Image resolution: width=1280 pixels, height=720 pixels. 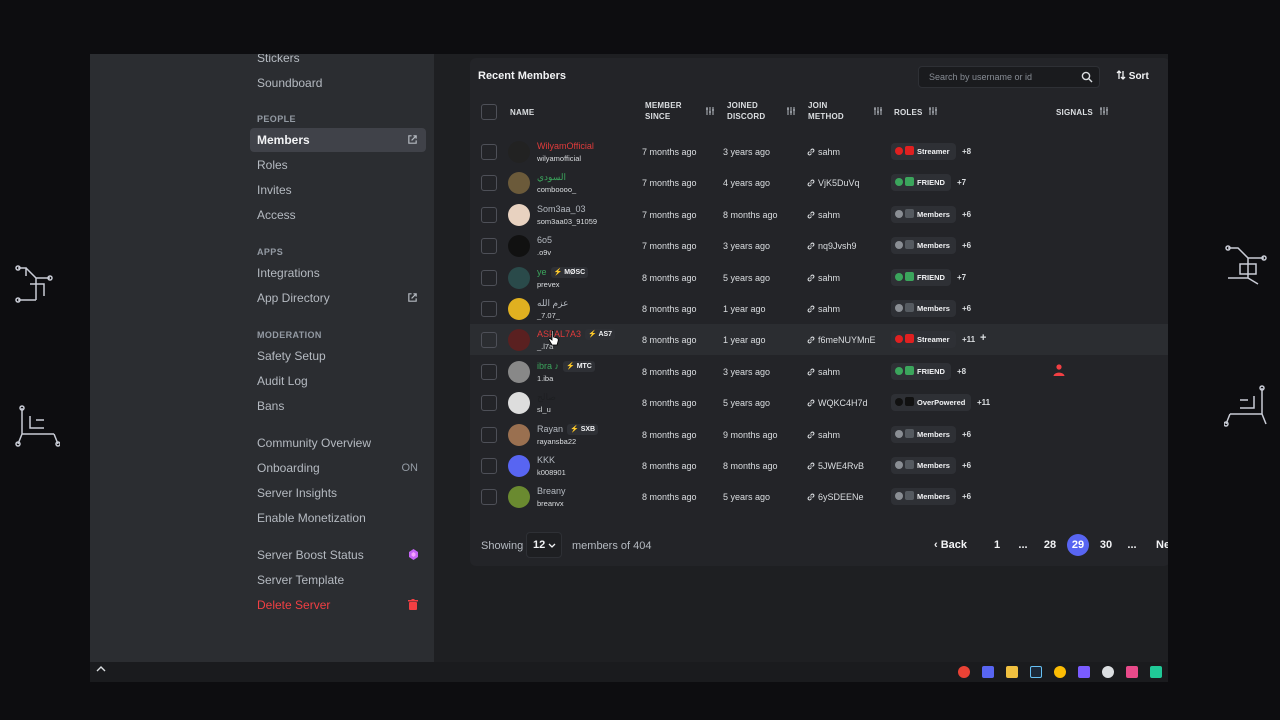 What do you see at coordinates (338, 605) in the screenshot?
I see `sidebar-item-delete-server: Delete Server` at bounding box center [338, 605].